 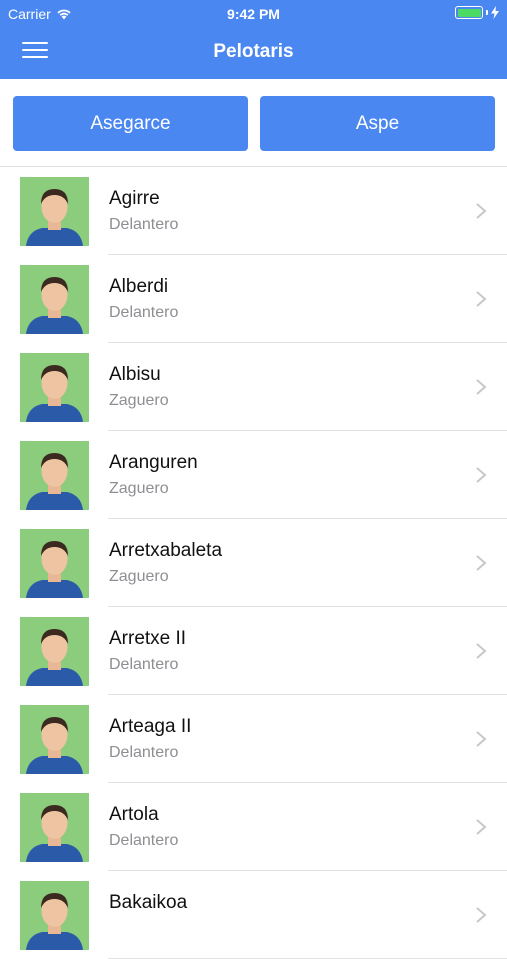 I want to click on player-row: Arteaga II Delantero, so click(x=253, y=739).